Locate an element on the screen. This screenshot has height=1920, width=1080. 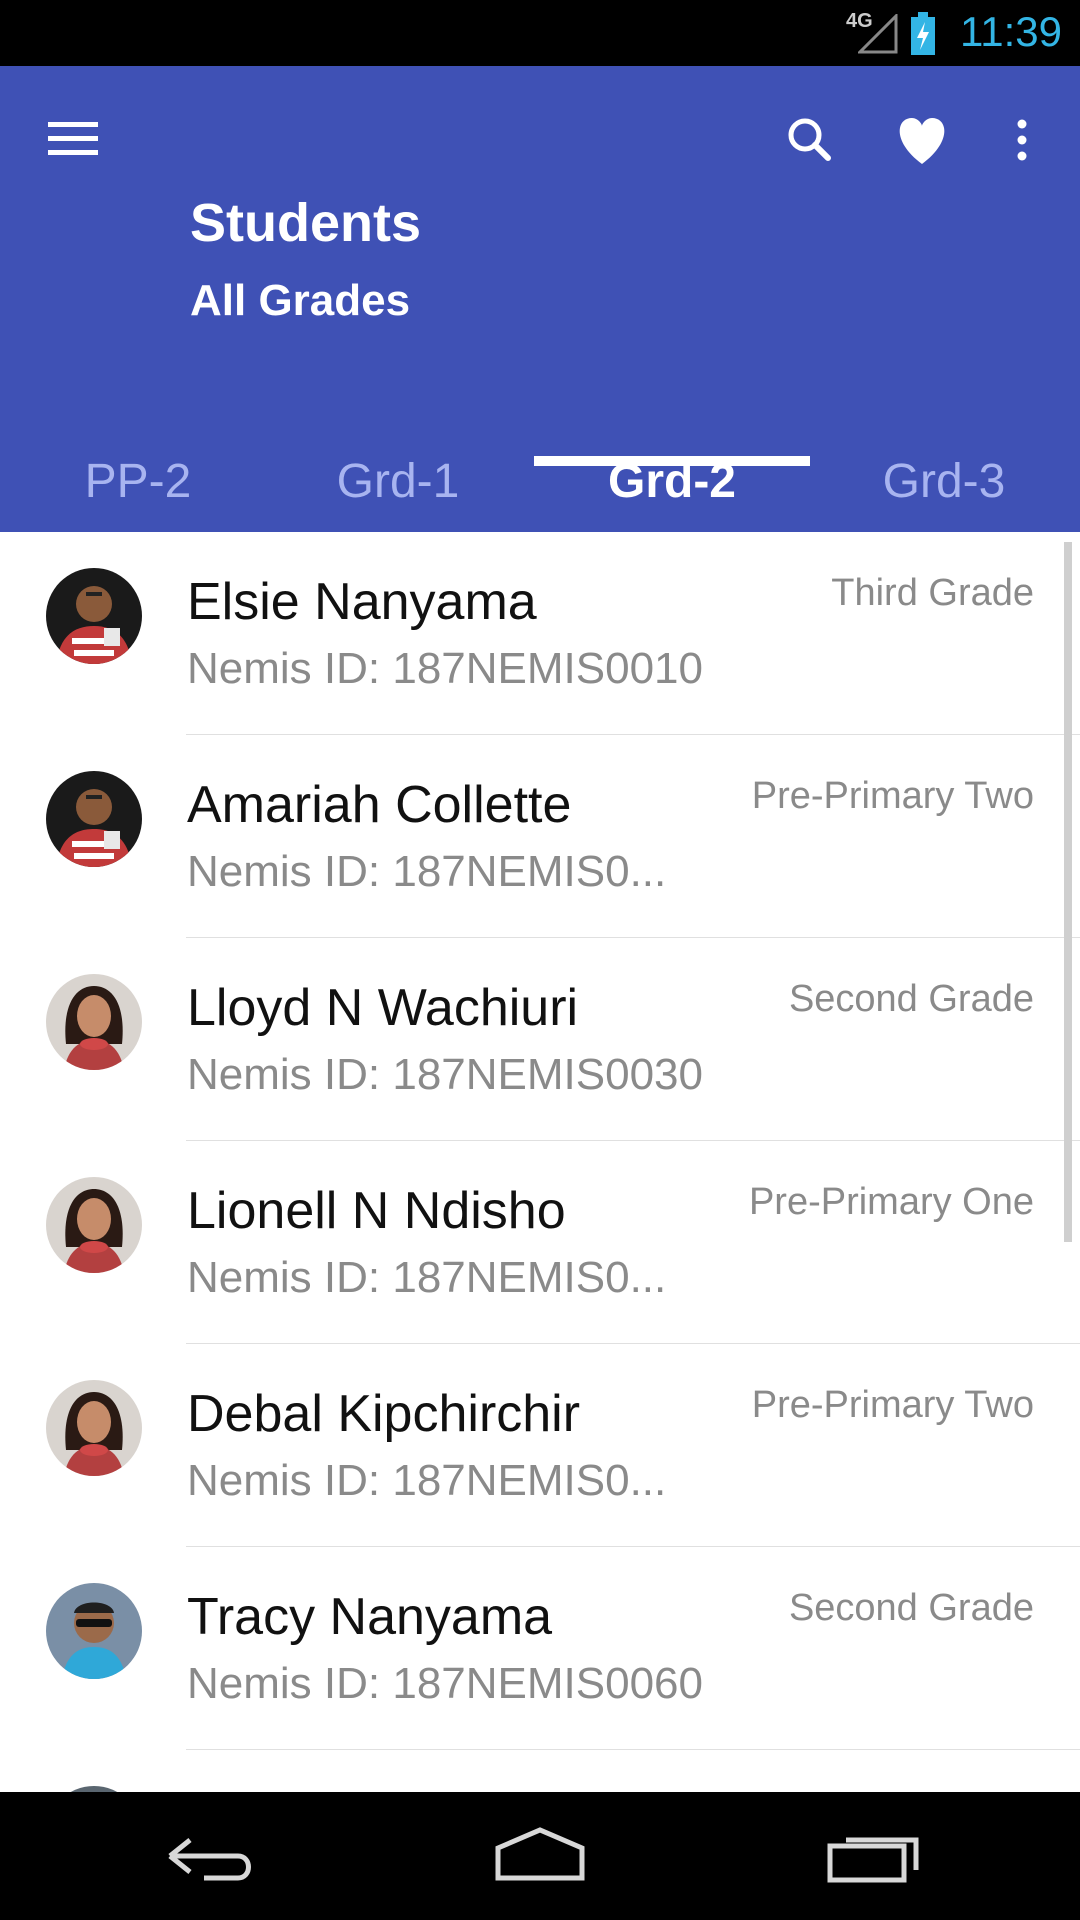
status-bar: 4G 11:39 is located at coordinates (540, 33).